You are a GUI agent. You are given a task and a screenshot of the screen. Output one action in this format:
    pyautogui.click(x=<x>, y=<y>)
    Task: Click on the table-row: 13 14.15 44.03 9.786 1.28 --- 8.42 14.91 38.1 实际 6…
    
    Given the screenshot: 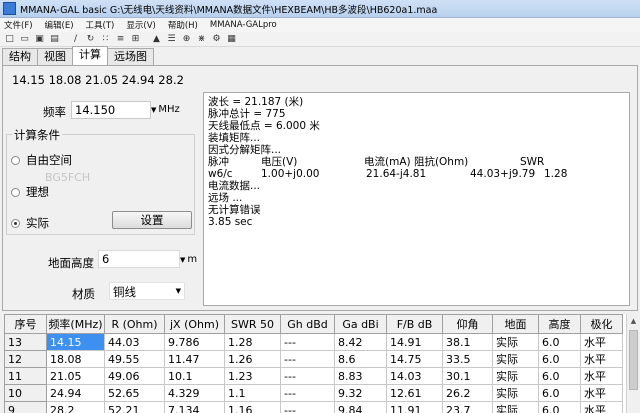 What is the action you would take?
    pyautogui.click(x=313, y=342)
    